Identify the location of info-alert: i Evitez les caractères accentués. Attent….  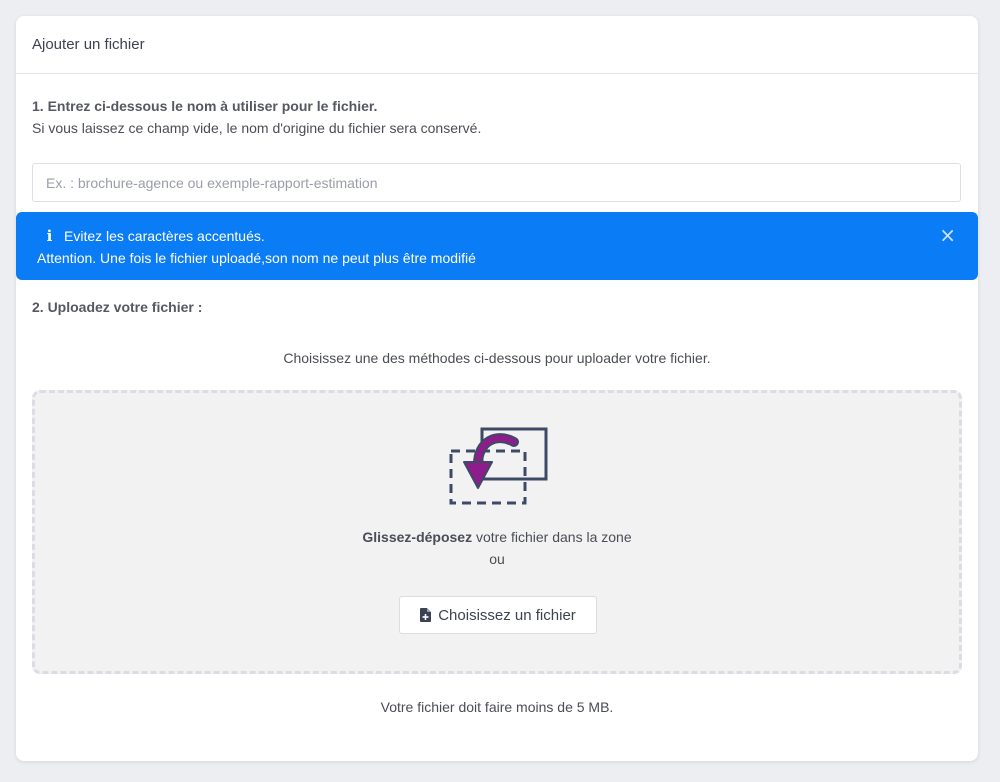
(497, 246).